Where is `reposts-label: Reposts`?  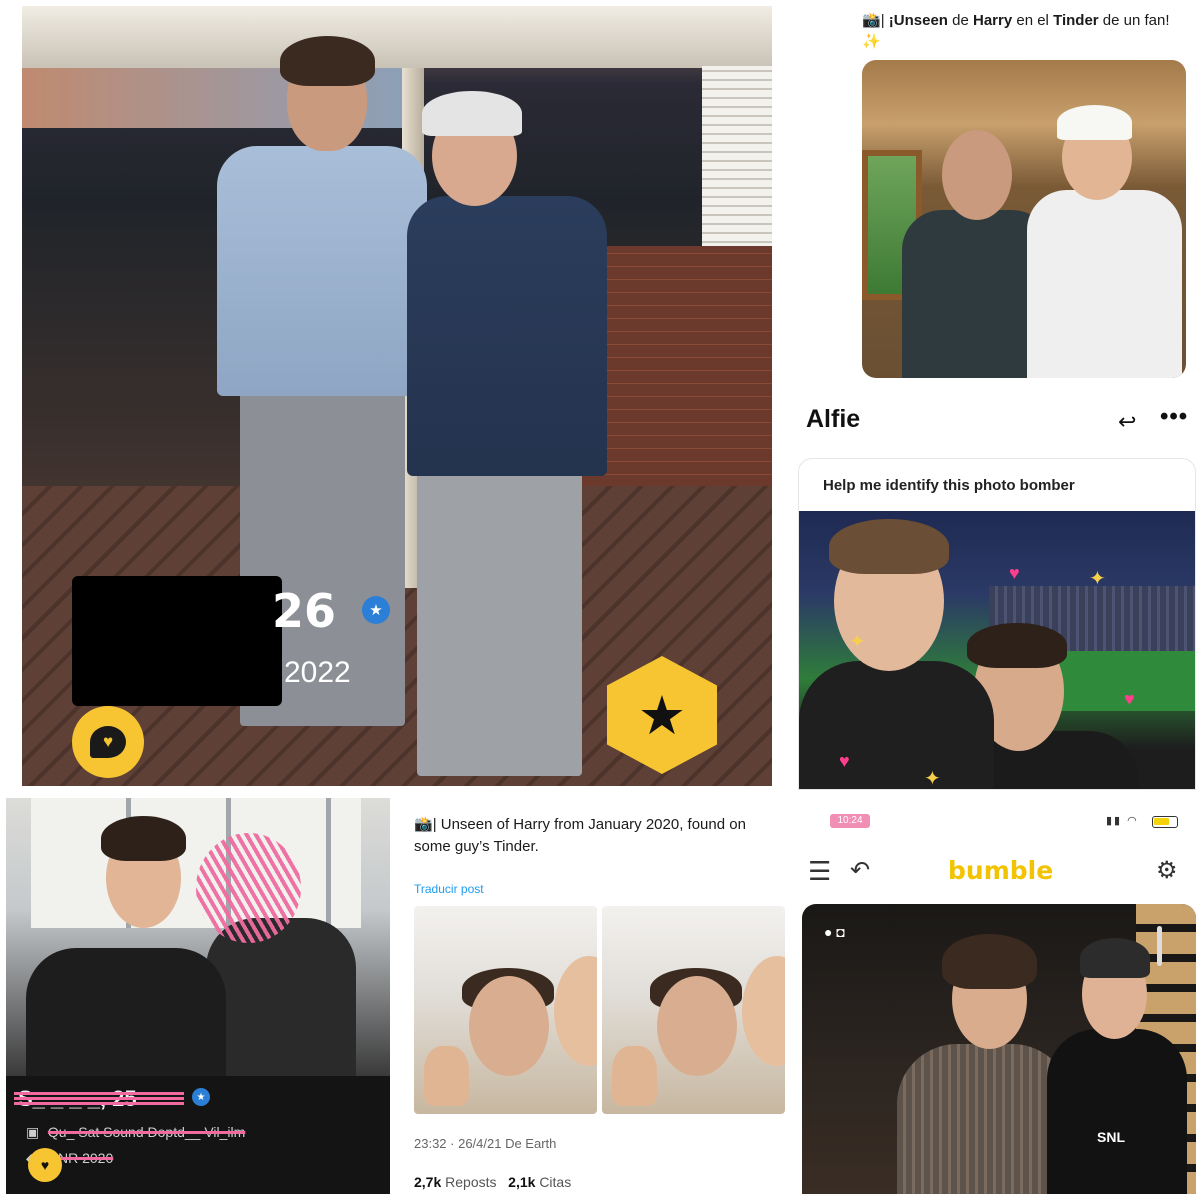 reposts-label: Reposts is located at coordinates (470, 1182).